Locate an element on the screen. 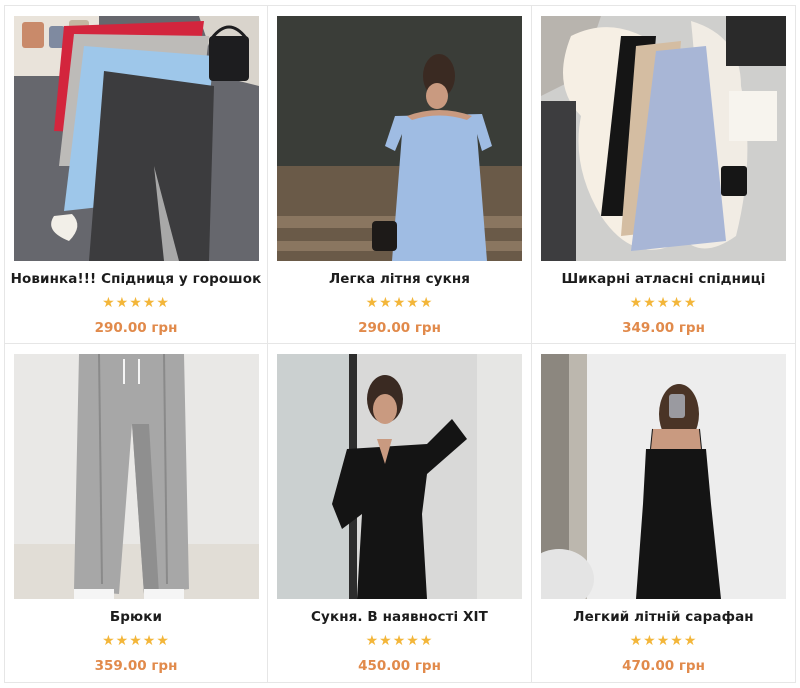 The width and height of the screenshot is (800, 688). skirts-flatlay-image is located at coordinates (136, 138).